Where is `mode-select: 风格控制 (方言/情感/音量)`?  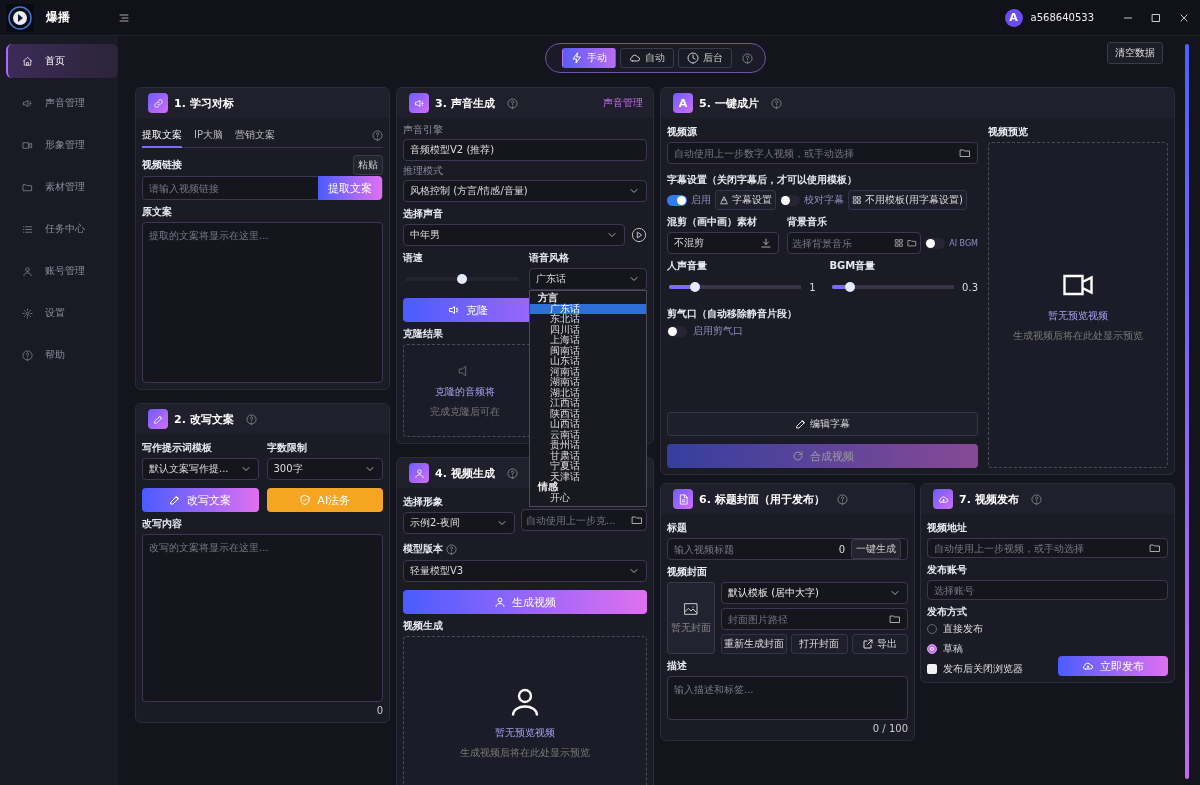
mode-select: 风格控制 (方言/情感/音量) is located at coordinates (525, 191).